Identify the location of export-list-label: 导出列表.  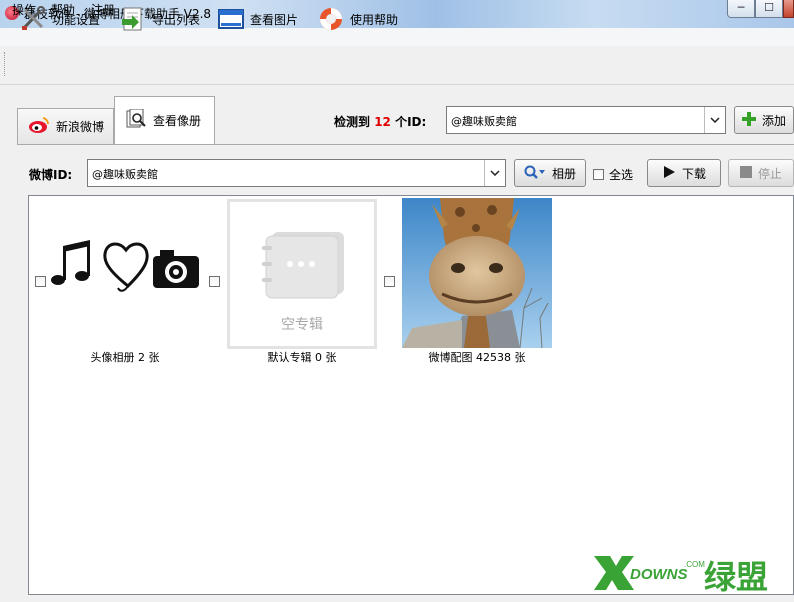
(176, 19).